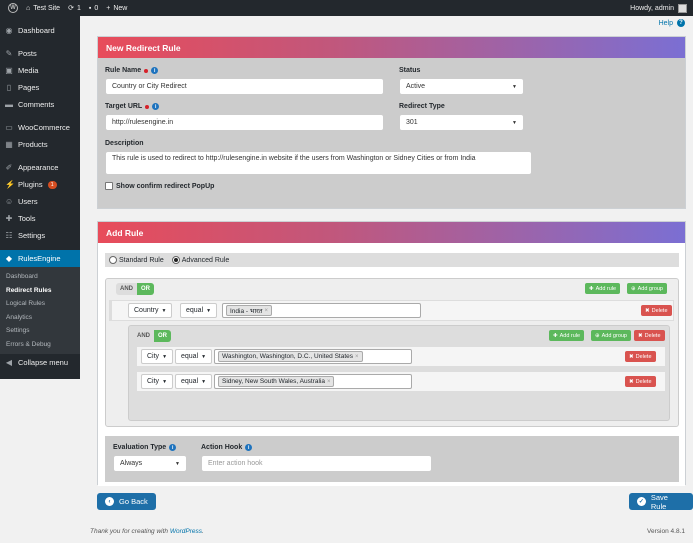 This screenshot has width=693, height=543. What do you see at coordinates (10, 184) in the screenshot?
I see `plugin-icon: ⚡` at bounding box center [10, 184].